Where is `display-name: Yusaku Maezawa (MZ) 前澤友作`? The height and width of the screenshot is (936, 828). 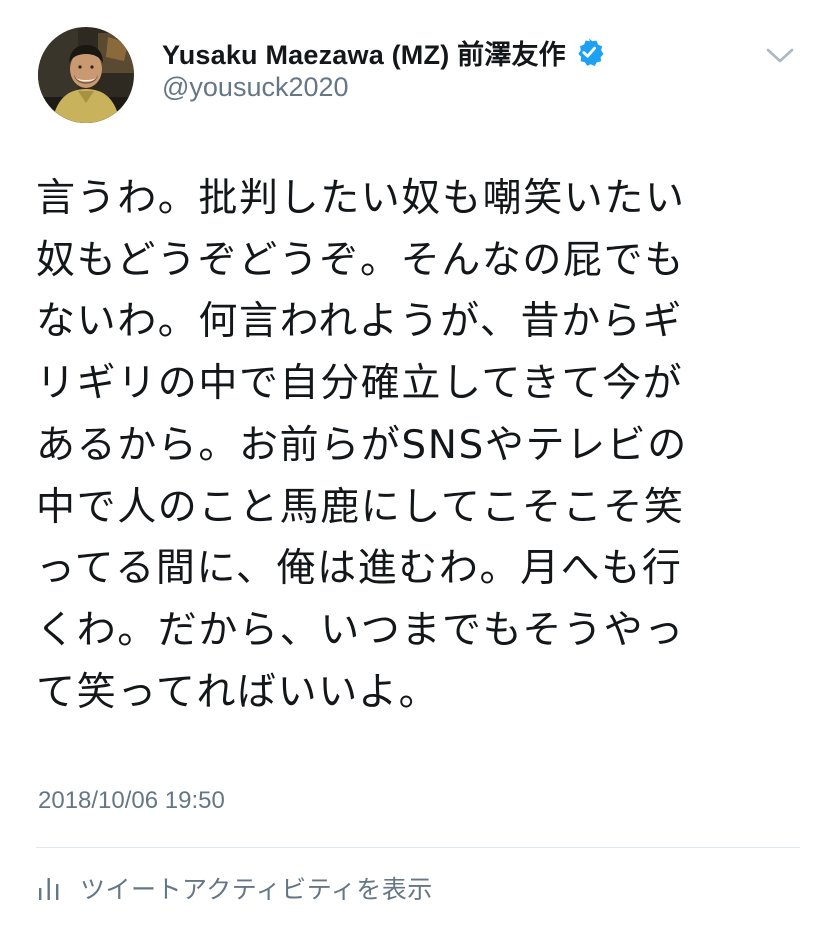 display-name: Yusaku Maezawa (MZ) 前澤友作 is located at coordinates (364, 52).